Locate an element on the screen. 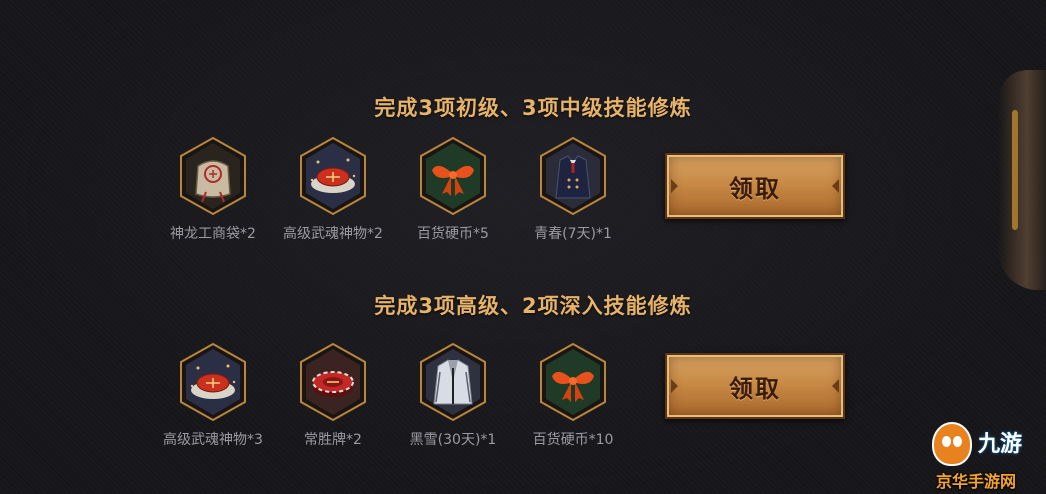 Image resolution: width=1046 pixels, height=494 pixels. character-artwork is located at coordinates (1022, 180).